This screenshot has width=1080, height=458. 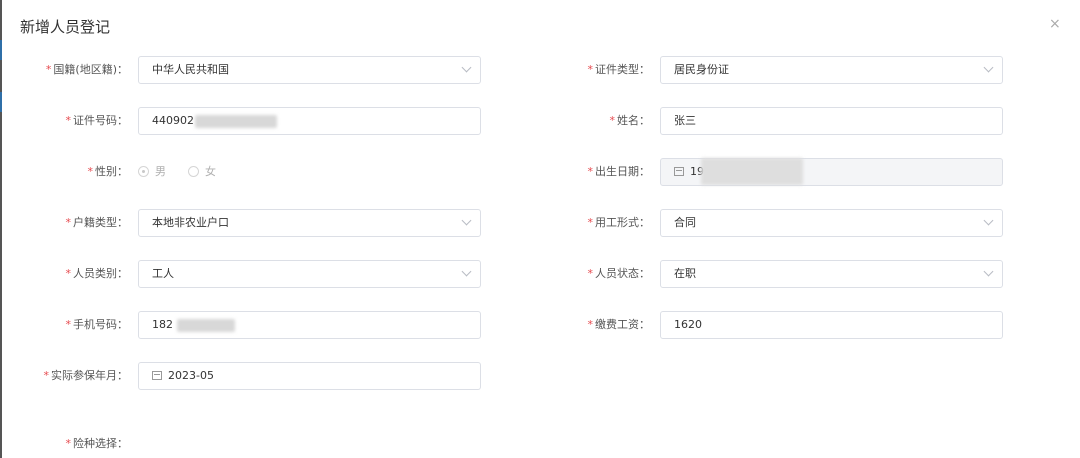 What do you see at coordinates (685, 222) in the screenshot?
I see `employment-form-value: 合同` at bounding box center [685, 222].